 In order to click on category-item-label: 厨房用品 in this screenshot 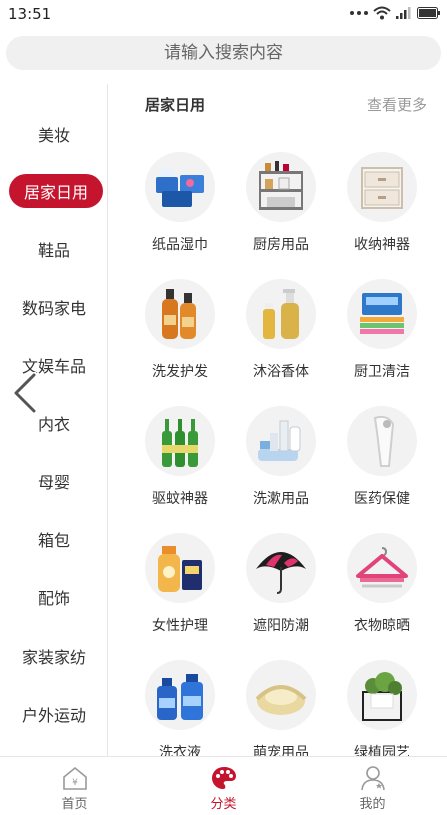, I will do `click(281, 245)`.